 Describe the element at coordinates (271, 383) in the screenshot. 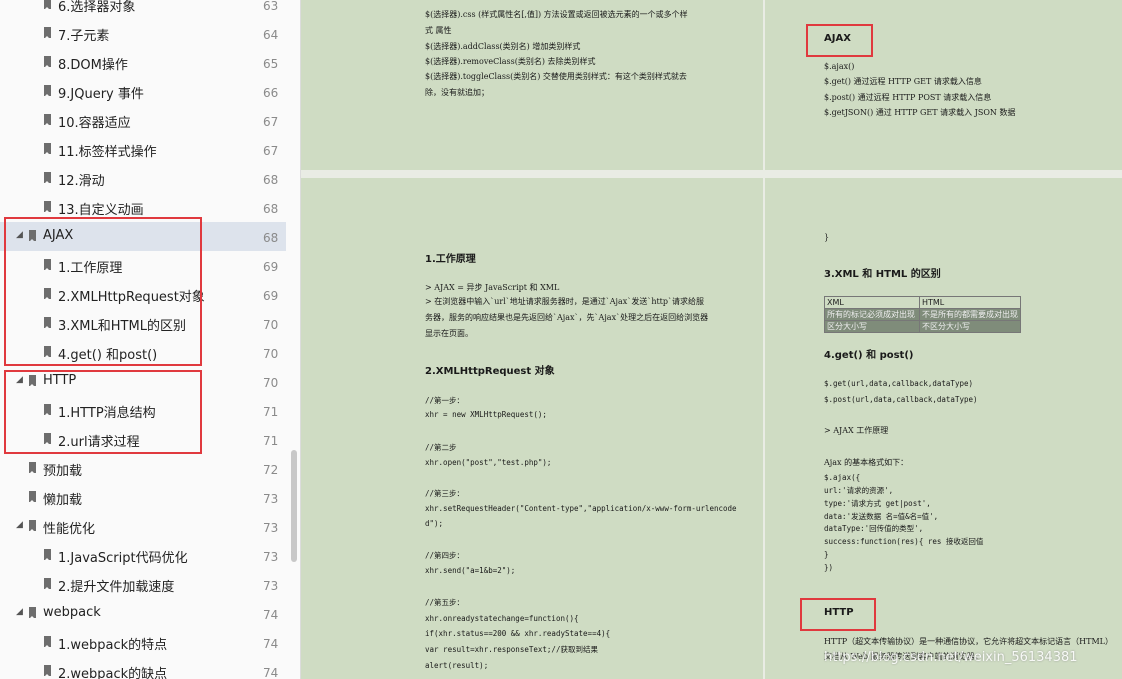

I see `toc-item-page: 70` at that location.